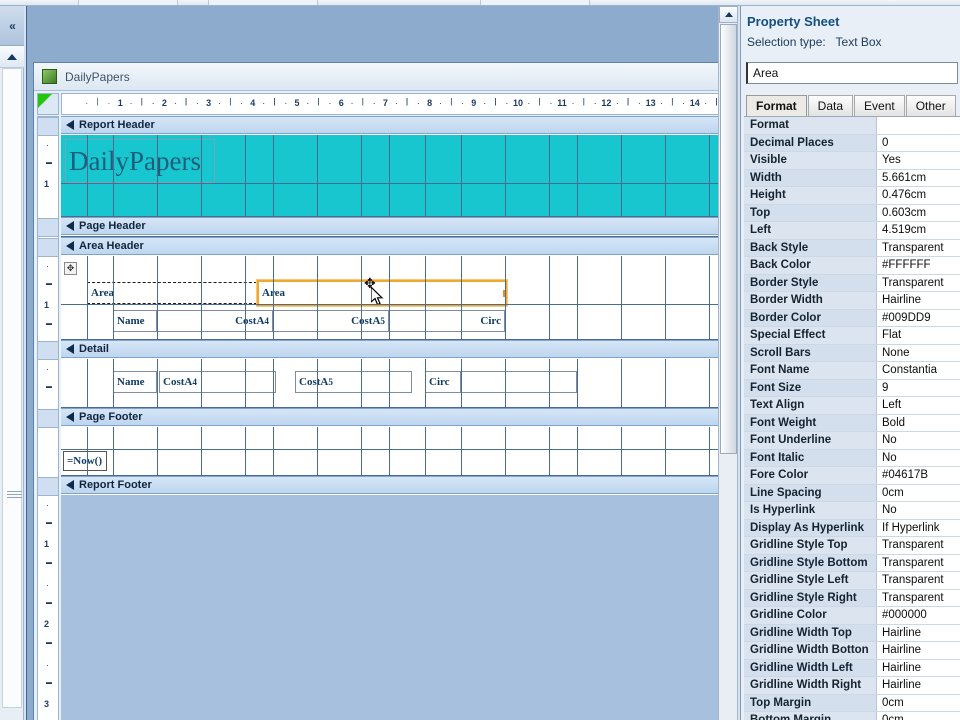  Describe the element at coordinates (852, 563) in the screenshot. I see `property-row: Gridline Style Bottom Transparent` at that location.